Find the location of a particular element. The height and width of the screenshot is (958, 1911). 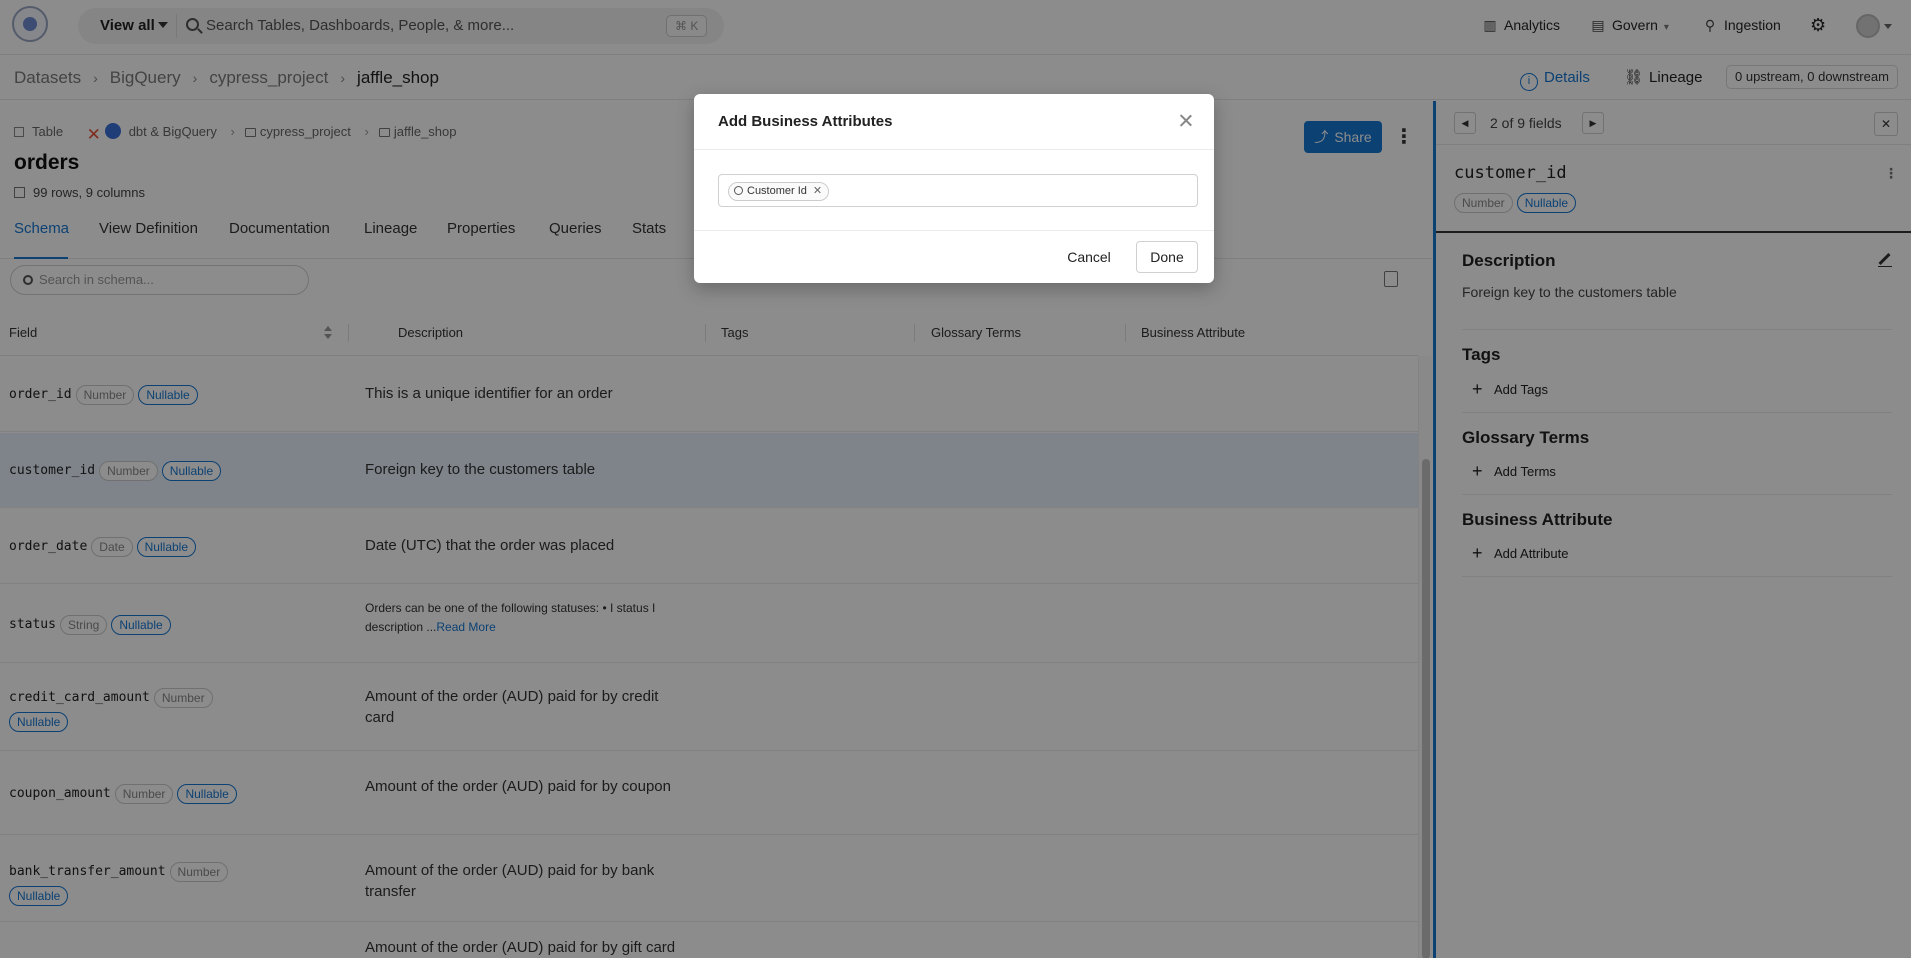

modal-title: Add Business Attributes is located at coordinates (805, 121).